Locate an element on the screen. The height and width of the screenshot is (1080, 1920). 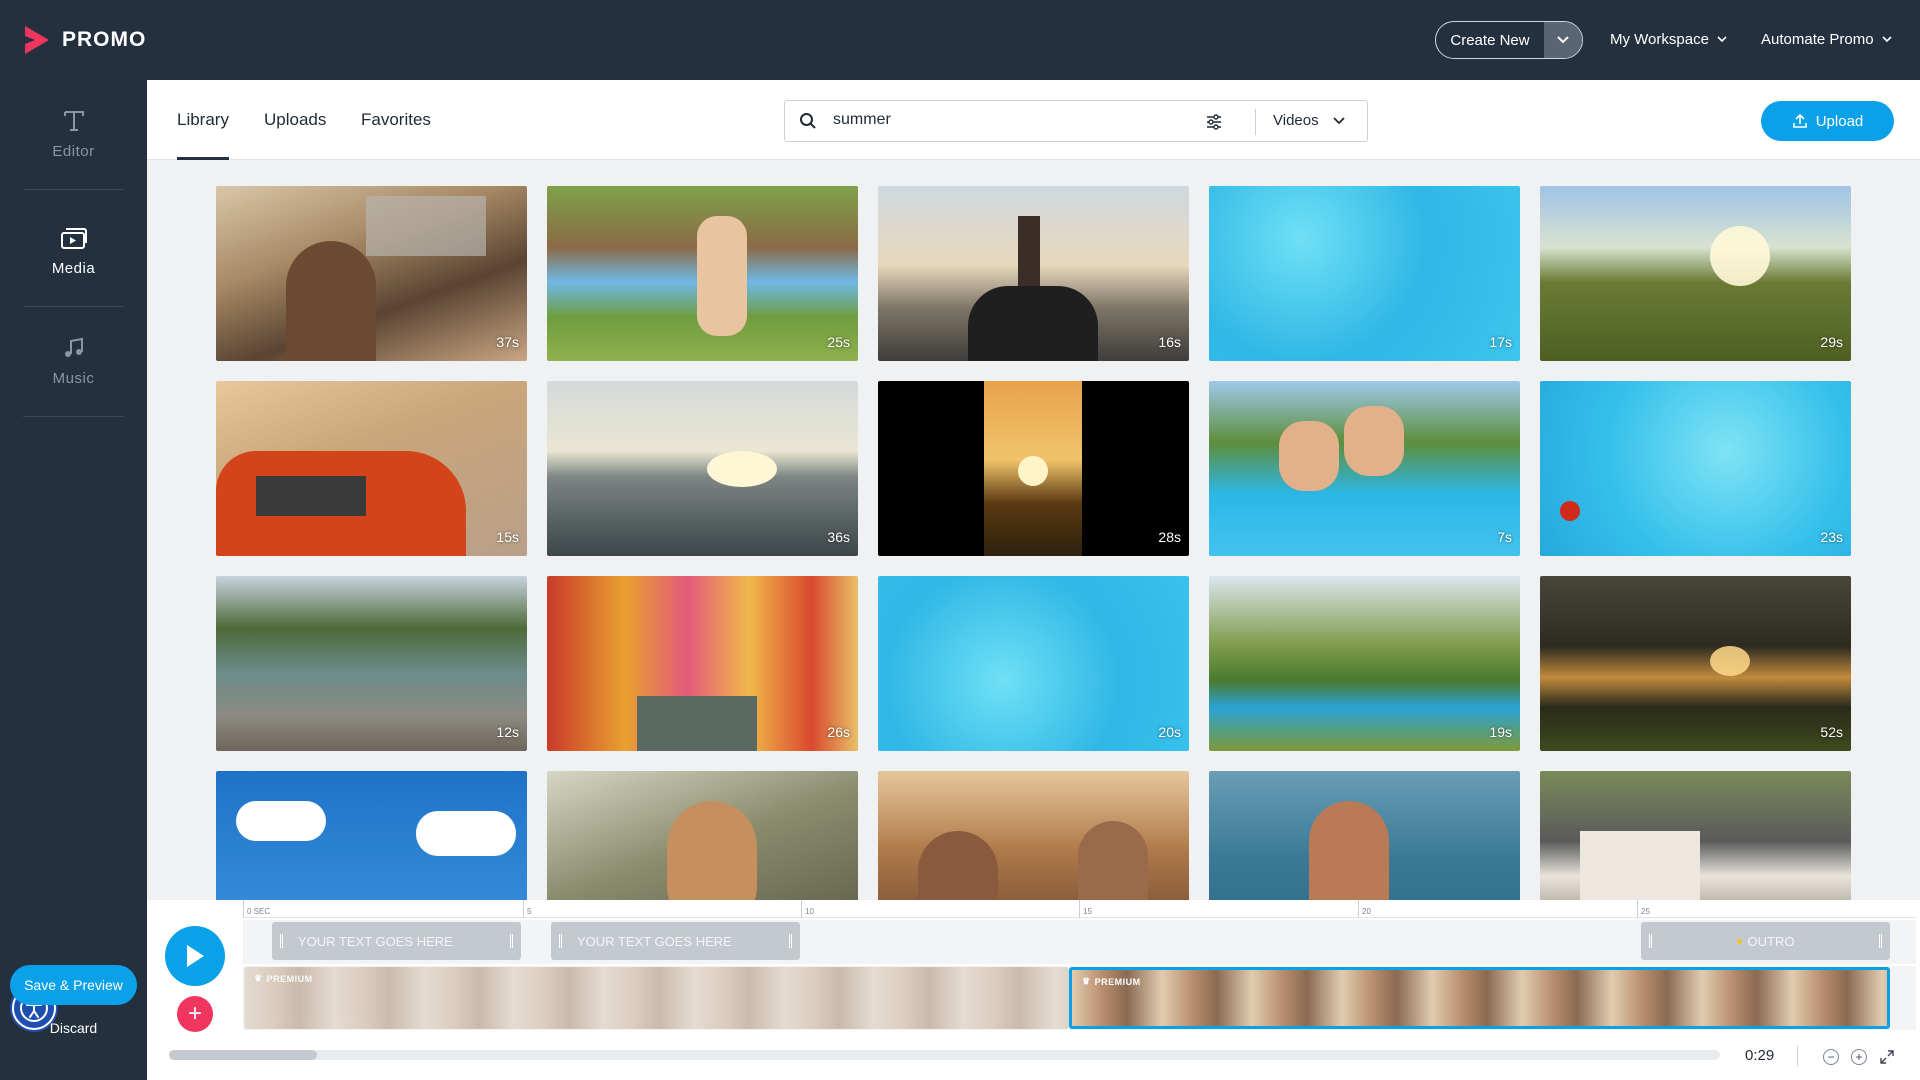
zoom-out-button: − is located at coordinates (1831, 1057).